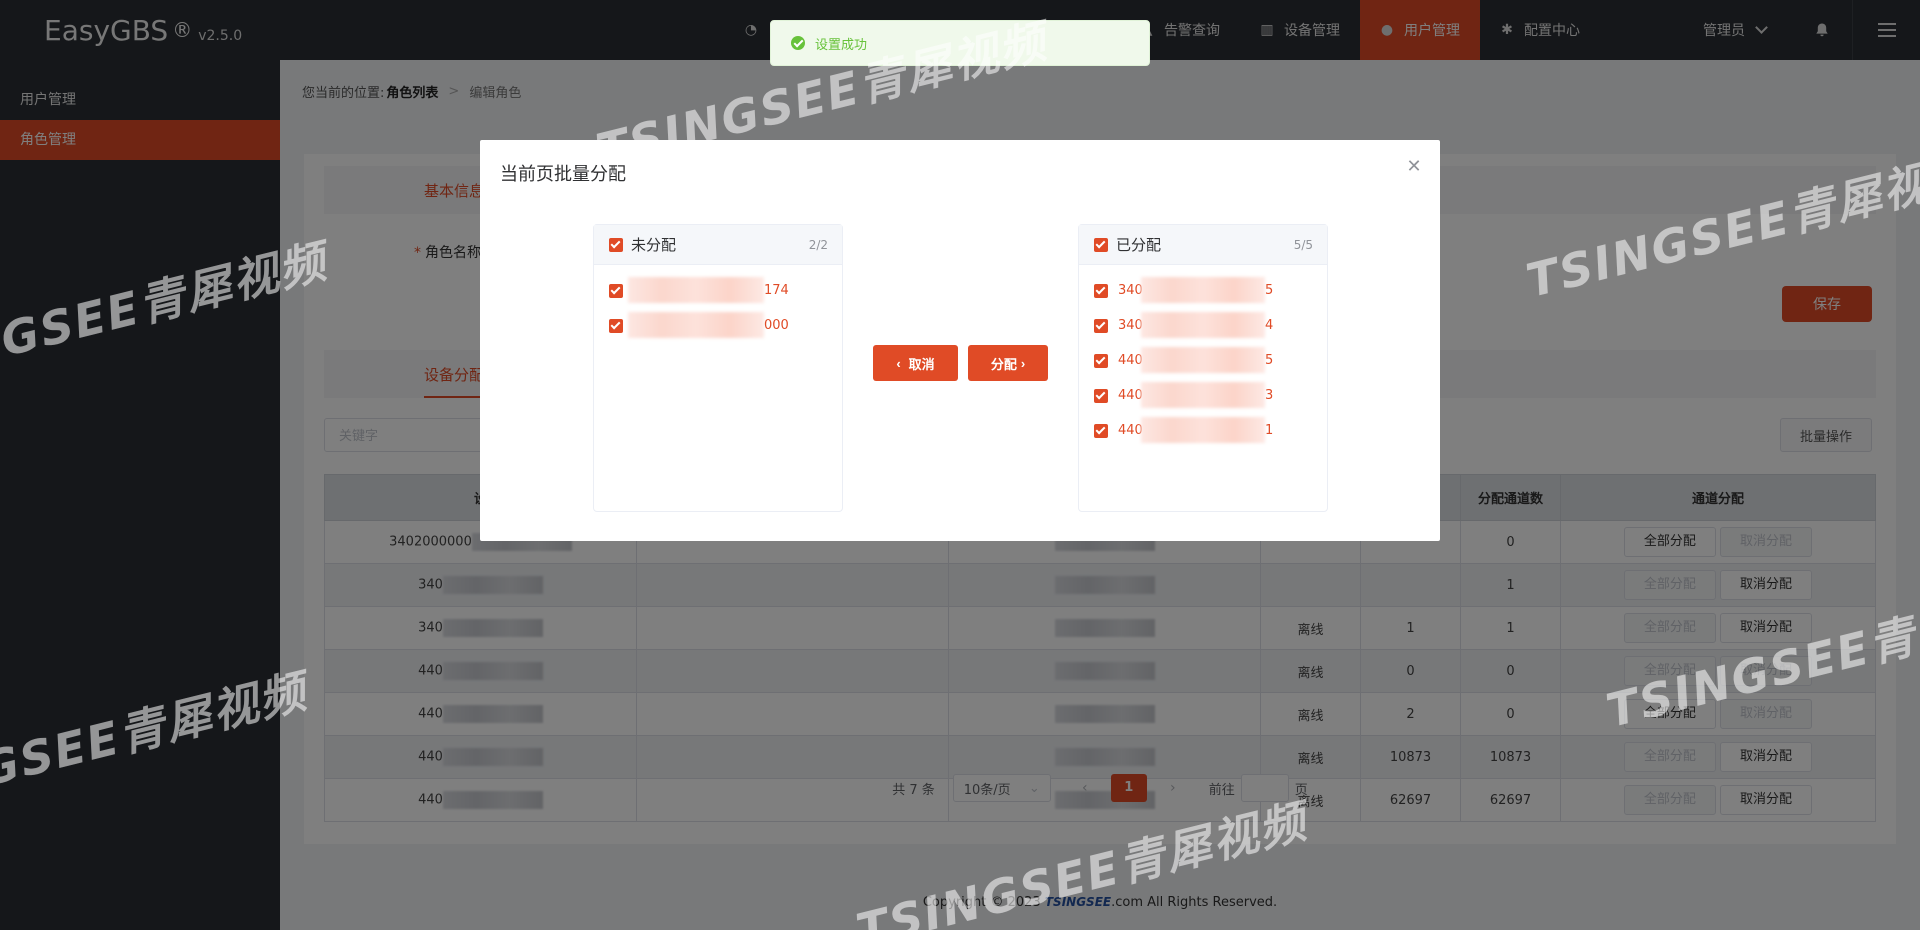  I want to click on unassigned-list: 174 000, so click(718, 304).